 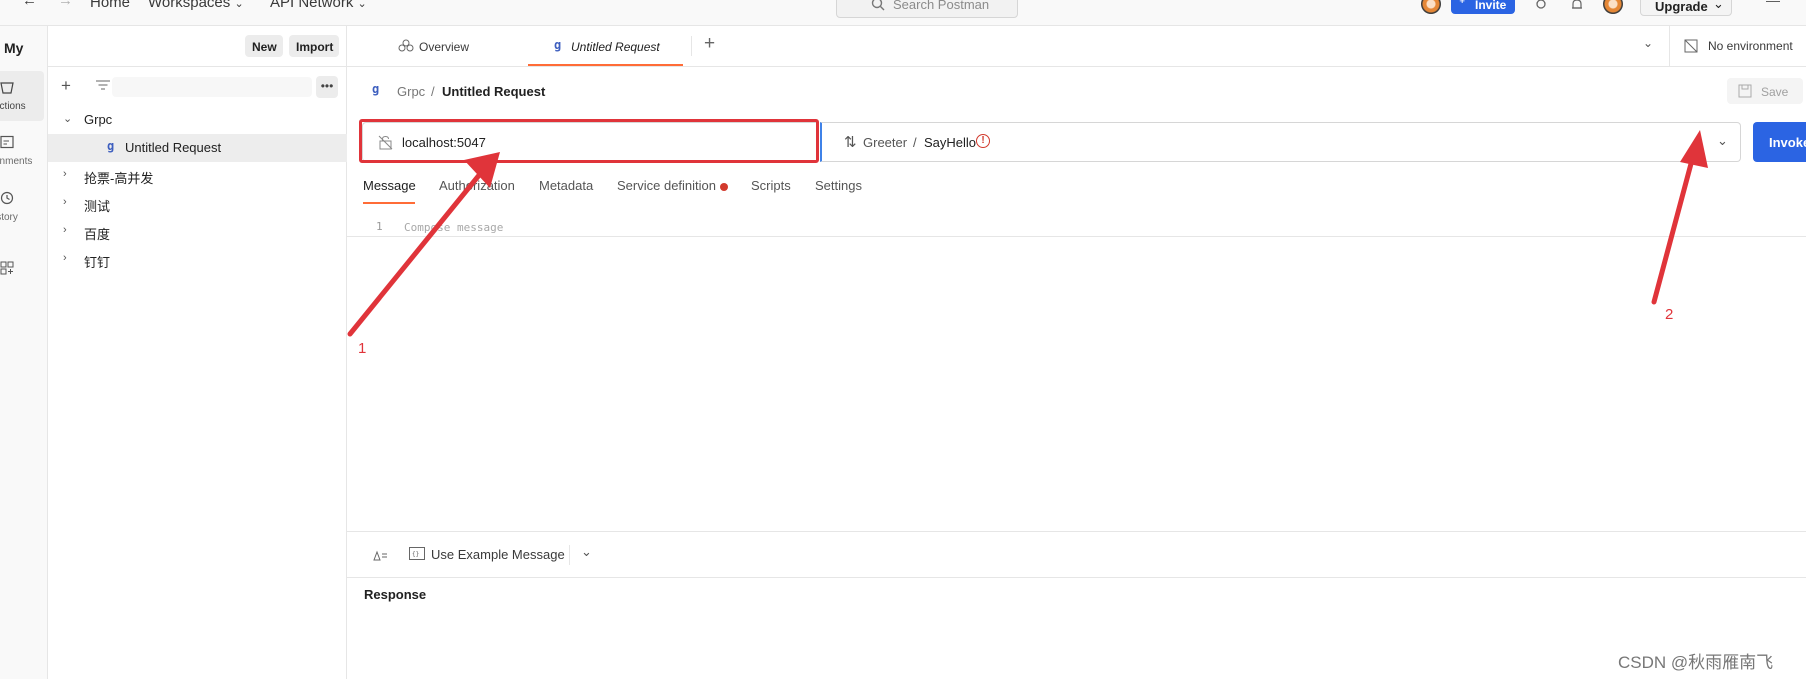 What do you see at coordinates (362, 348) in the screenshot?
I see `annotation-label-1: 1` at bounding box center [362, 348].